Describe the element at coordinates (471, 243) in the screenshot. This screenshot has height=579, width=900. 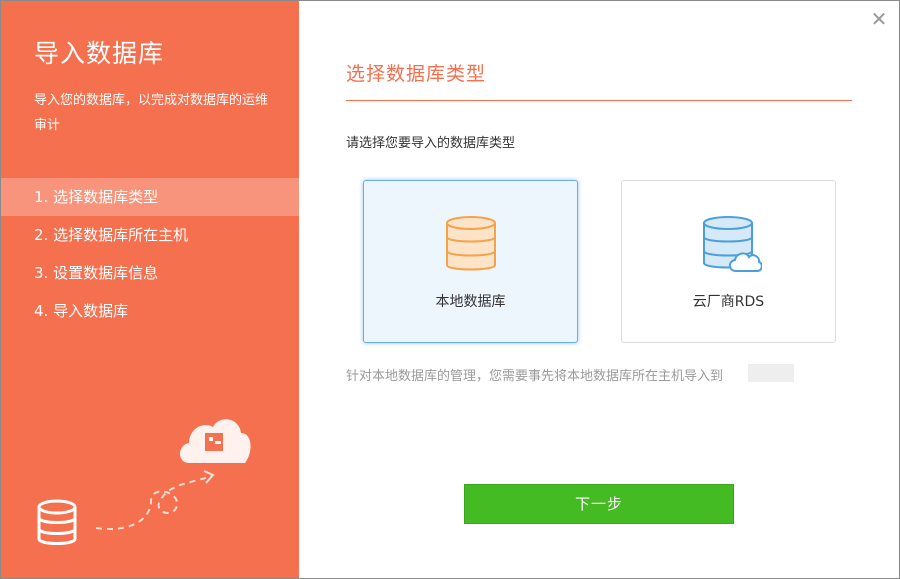
I see `database-icon` at that location.